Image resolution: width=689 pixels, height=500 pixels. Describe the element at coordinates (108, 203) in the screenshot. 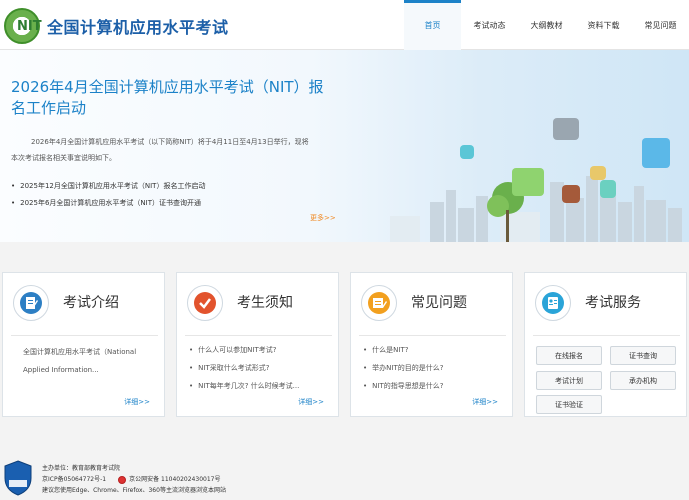

I see `banner-news-link: 2025年6月全国计算机应用水平考试（NIT）证书查询开通` at that location.